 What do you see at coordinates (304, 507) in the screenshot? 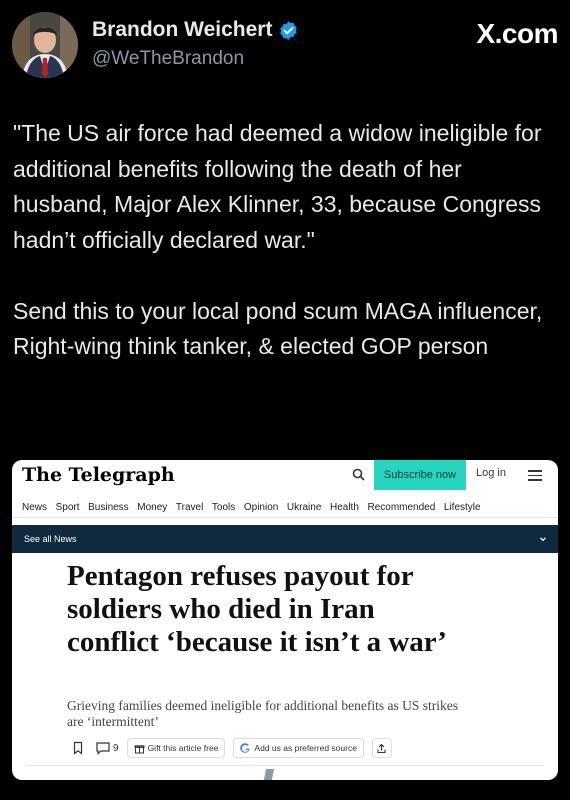
I see `nav-item-ukraine: Ukraine` at bounding box center [304, 507].